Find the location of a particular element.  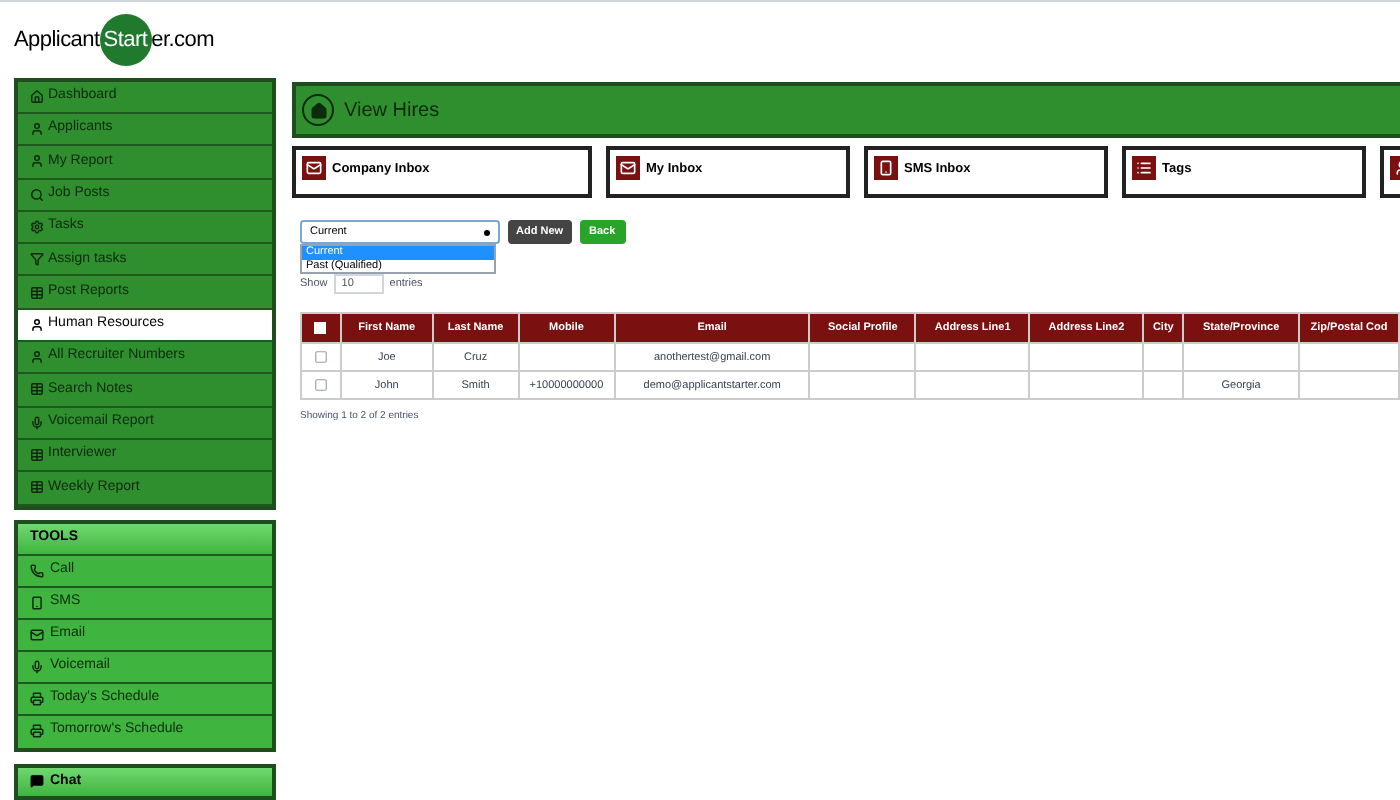

dropdown-caret-icon is located at coordinates (487, 232).